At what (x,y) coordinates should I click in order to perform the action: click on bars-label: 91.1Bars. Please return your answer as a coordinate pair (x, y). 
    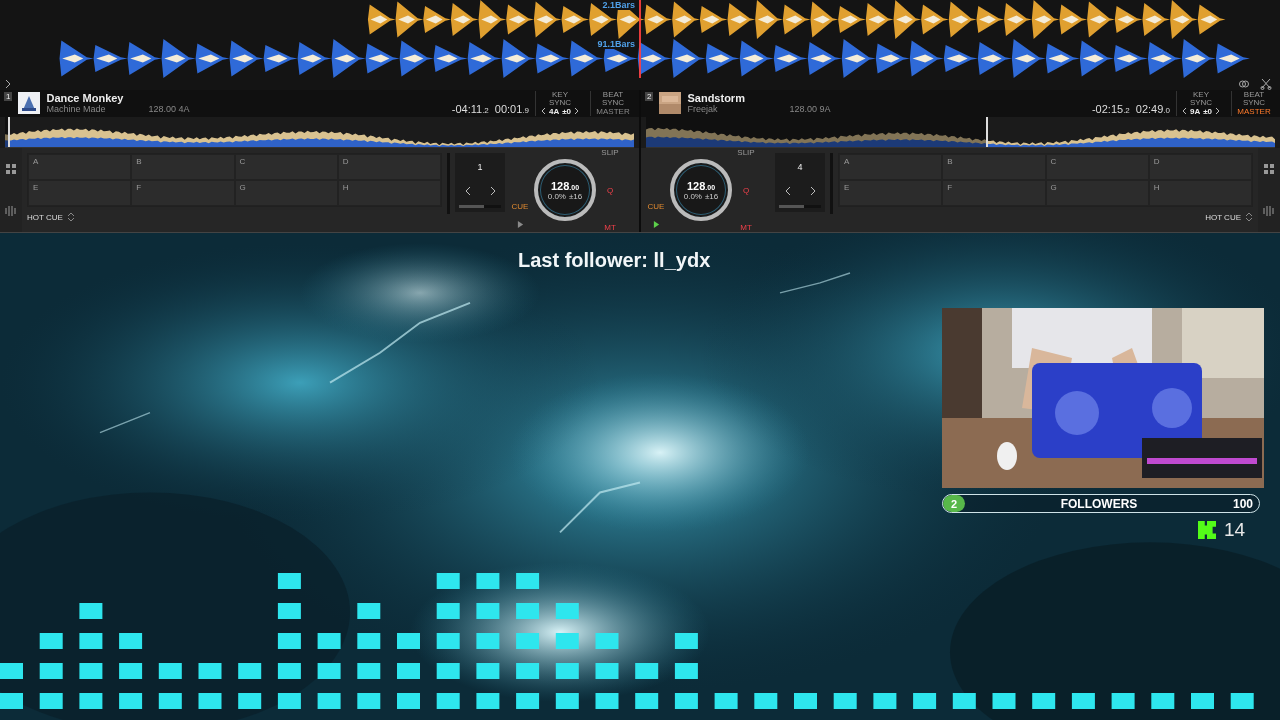
    Looking at the image, I should click on (616, 44).